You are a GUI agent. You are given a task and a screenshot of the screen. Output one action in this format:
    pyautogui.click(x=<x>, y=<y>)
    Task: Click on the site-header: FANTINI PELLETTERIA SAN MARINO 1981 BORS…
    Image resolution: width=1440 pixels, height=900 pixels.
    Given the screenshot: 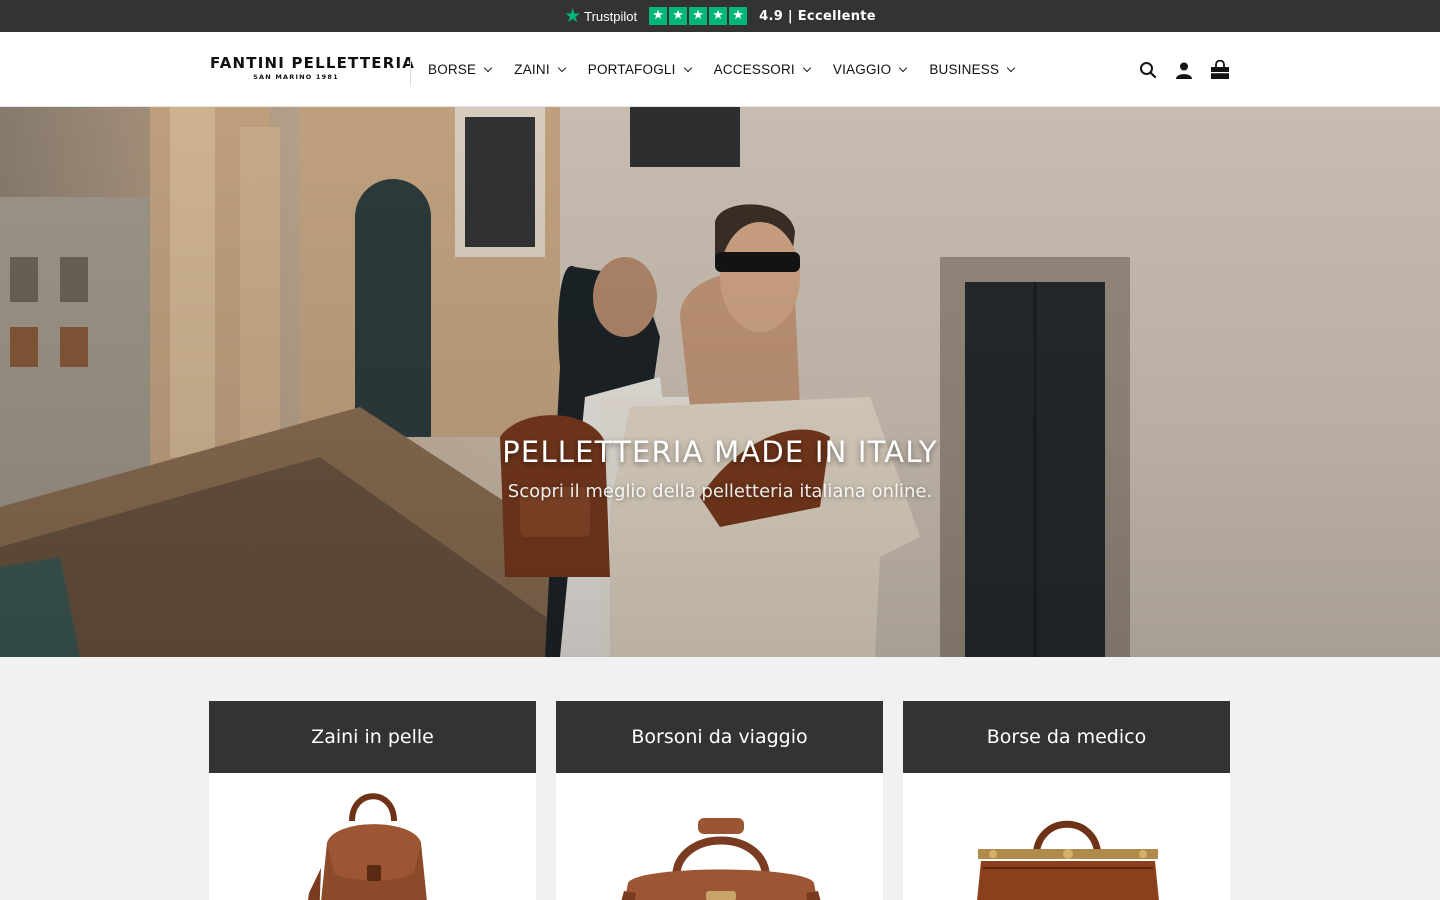 What is the action you would take?
    pyautogui.click(x=720, y=69)
    